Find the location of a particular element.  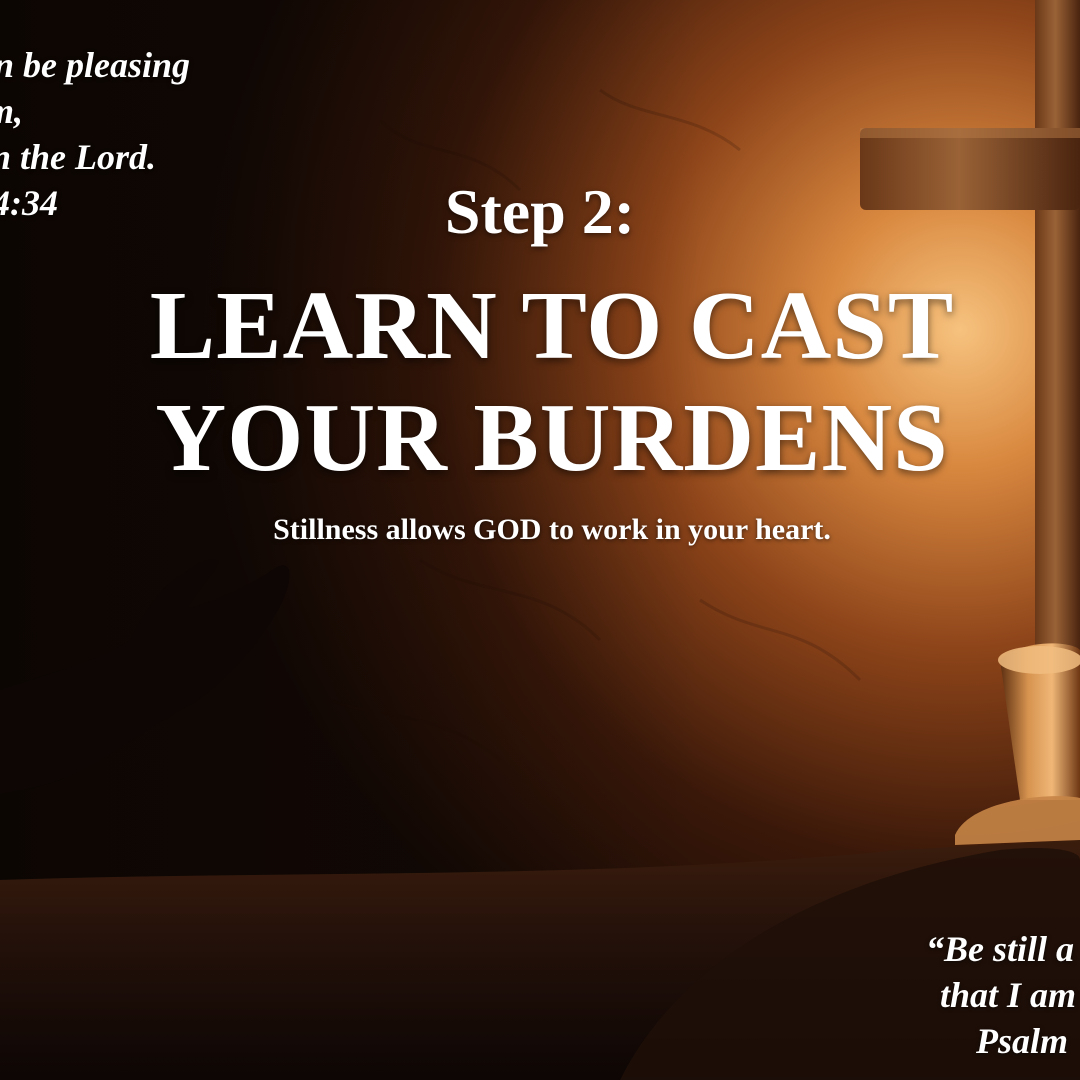

verse-line: Psalm is located at coordinates (1022, 1041).